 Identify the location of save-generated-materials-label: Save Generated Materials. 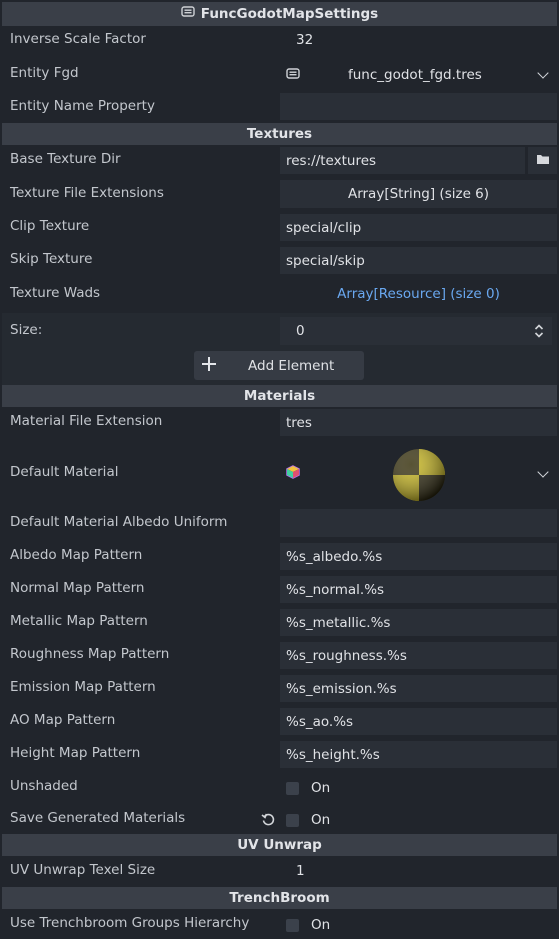
(98, 818).